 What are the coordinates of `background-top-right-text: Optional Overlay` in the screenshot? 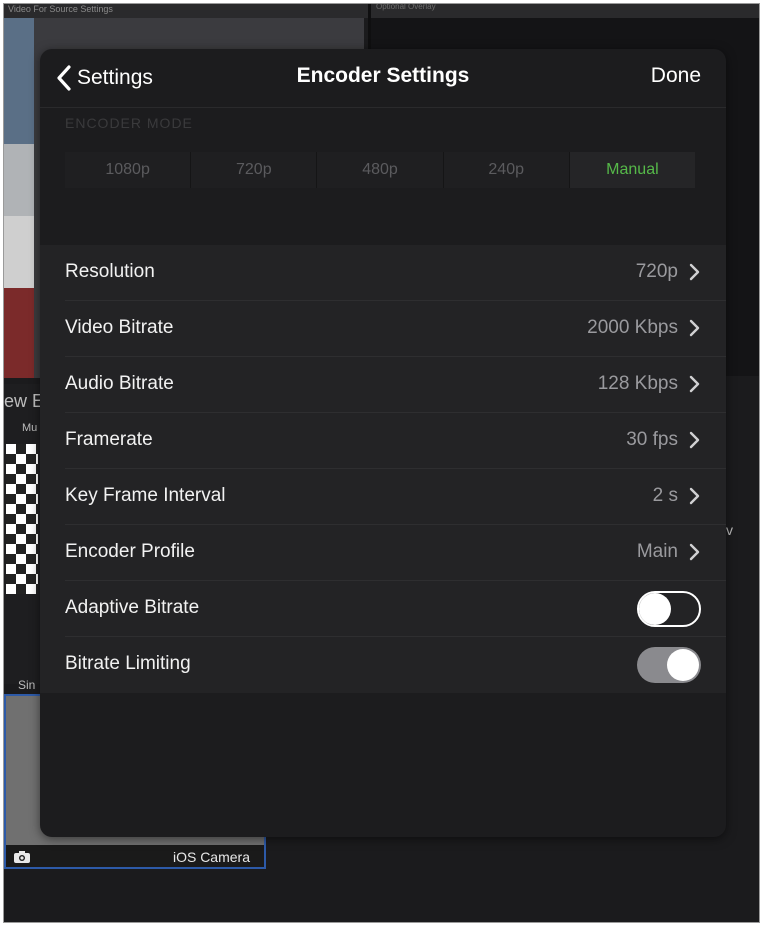 It's located at (406, 7).